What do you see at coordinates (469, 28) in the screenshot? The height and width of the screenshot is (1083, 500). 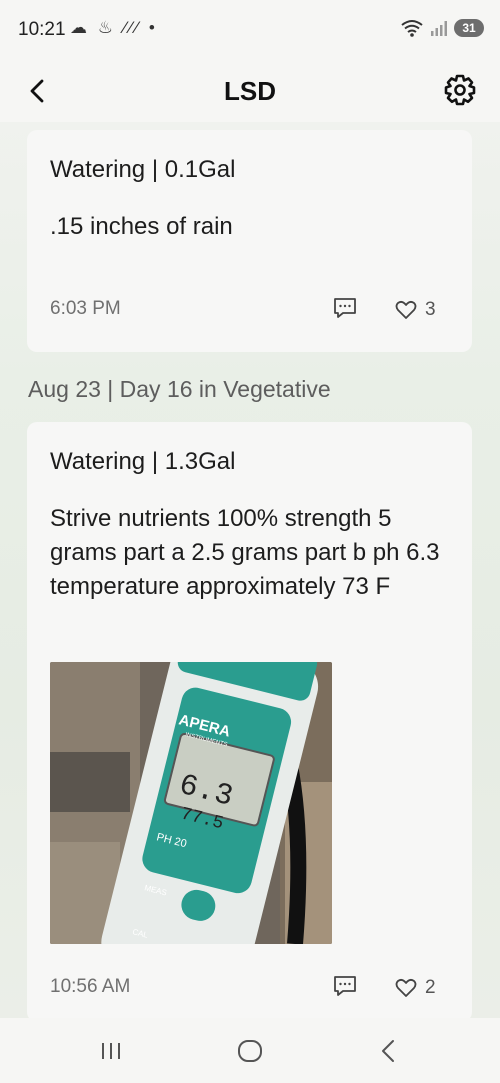 I see `battery-indicator: 31` at bounding box center [469, 28].